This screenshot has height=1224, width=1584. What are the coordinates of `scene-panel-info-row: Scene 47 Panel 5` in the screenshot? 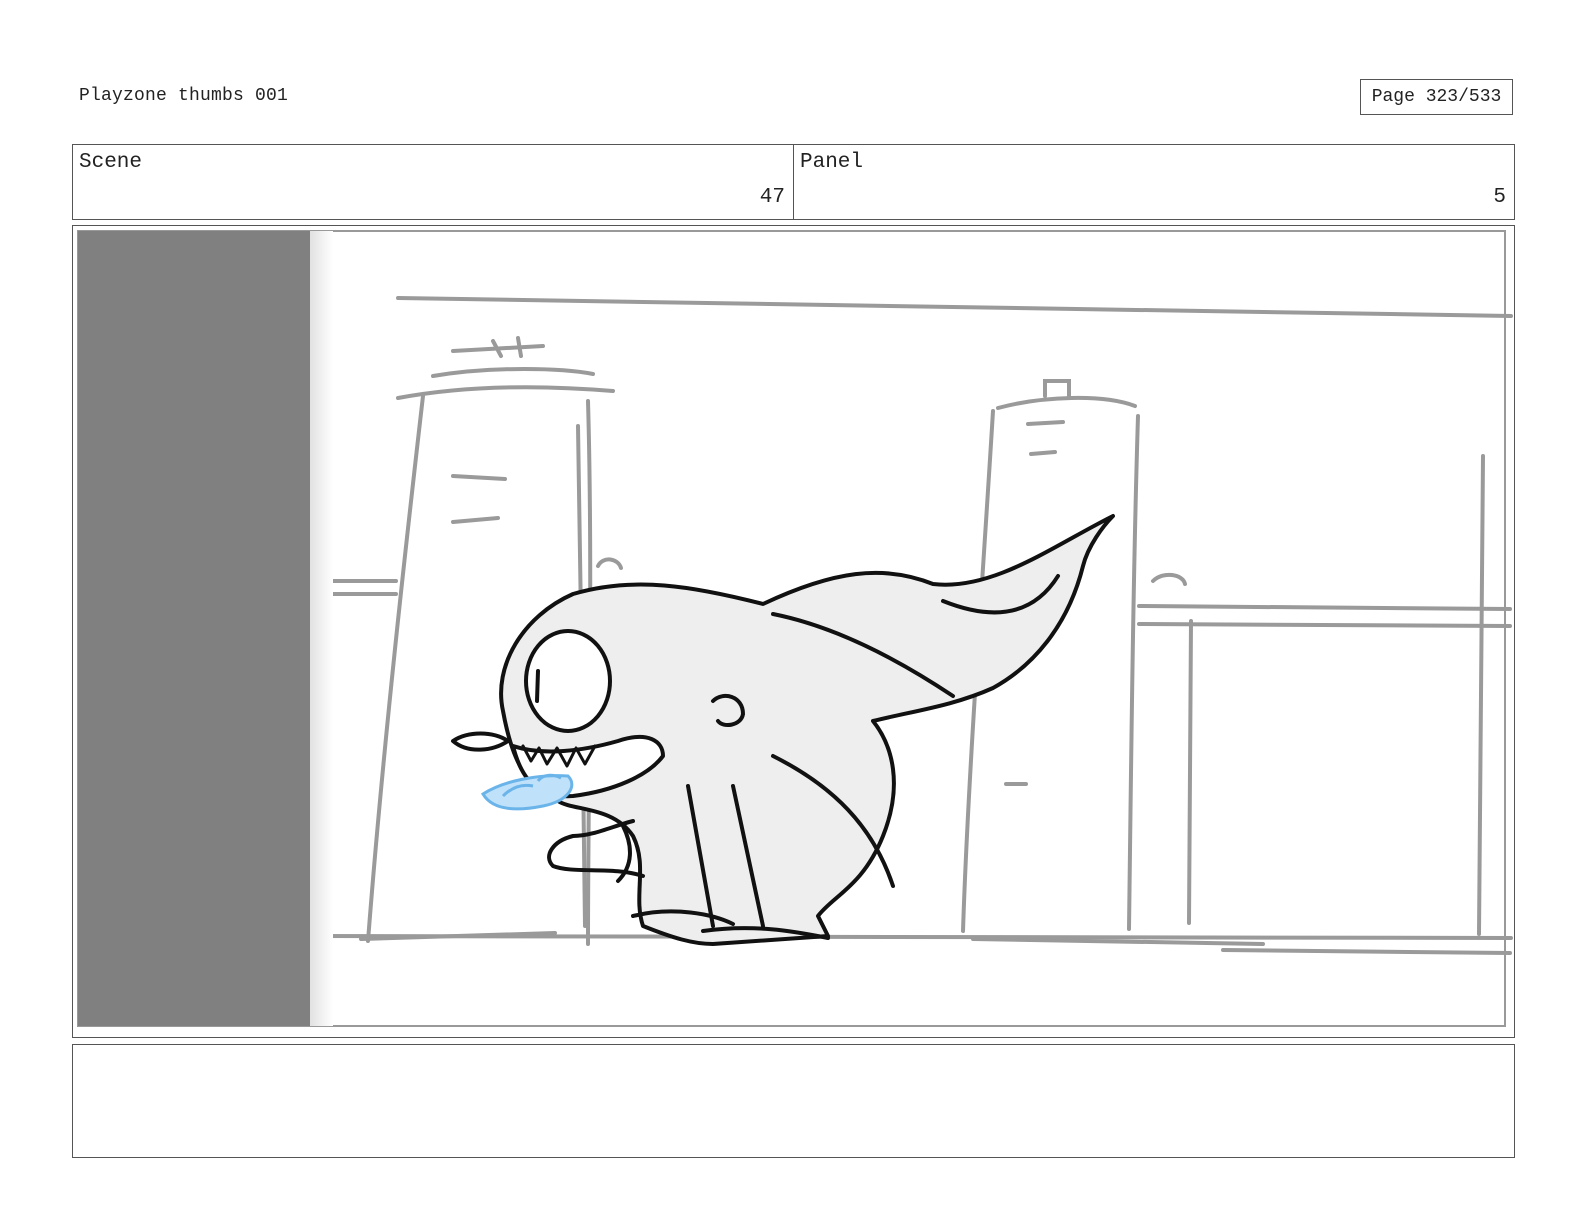 It's located at (793, 182).